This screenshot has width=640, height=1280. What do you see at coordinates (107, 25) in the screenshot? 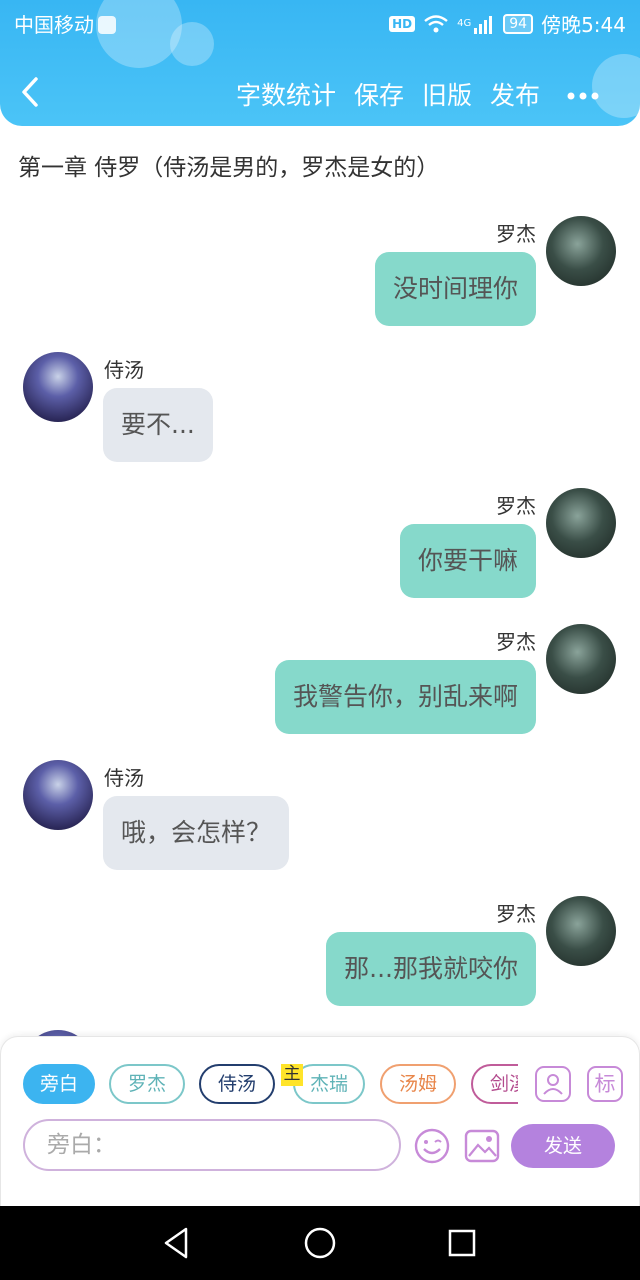
I see `paw-icon` at bounding box center [107, 25].